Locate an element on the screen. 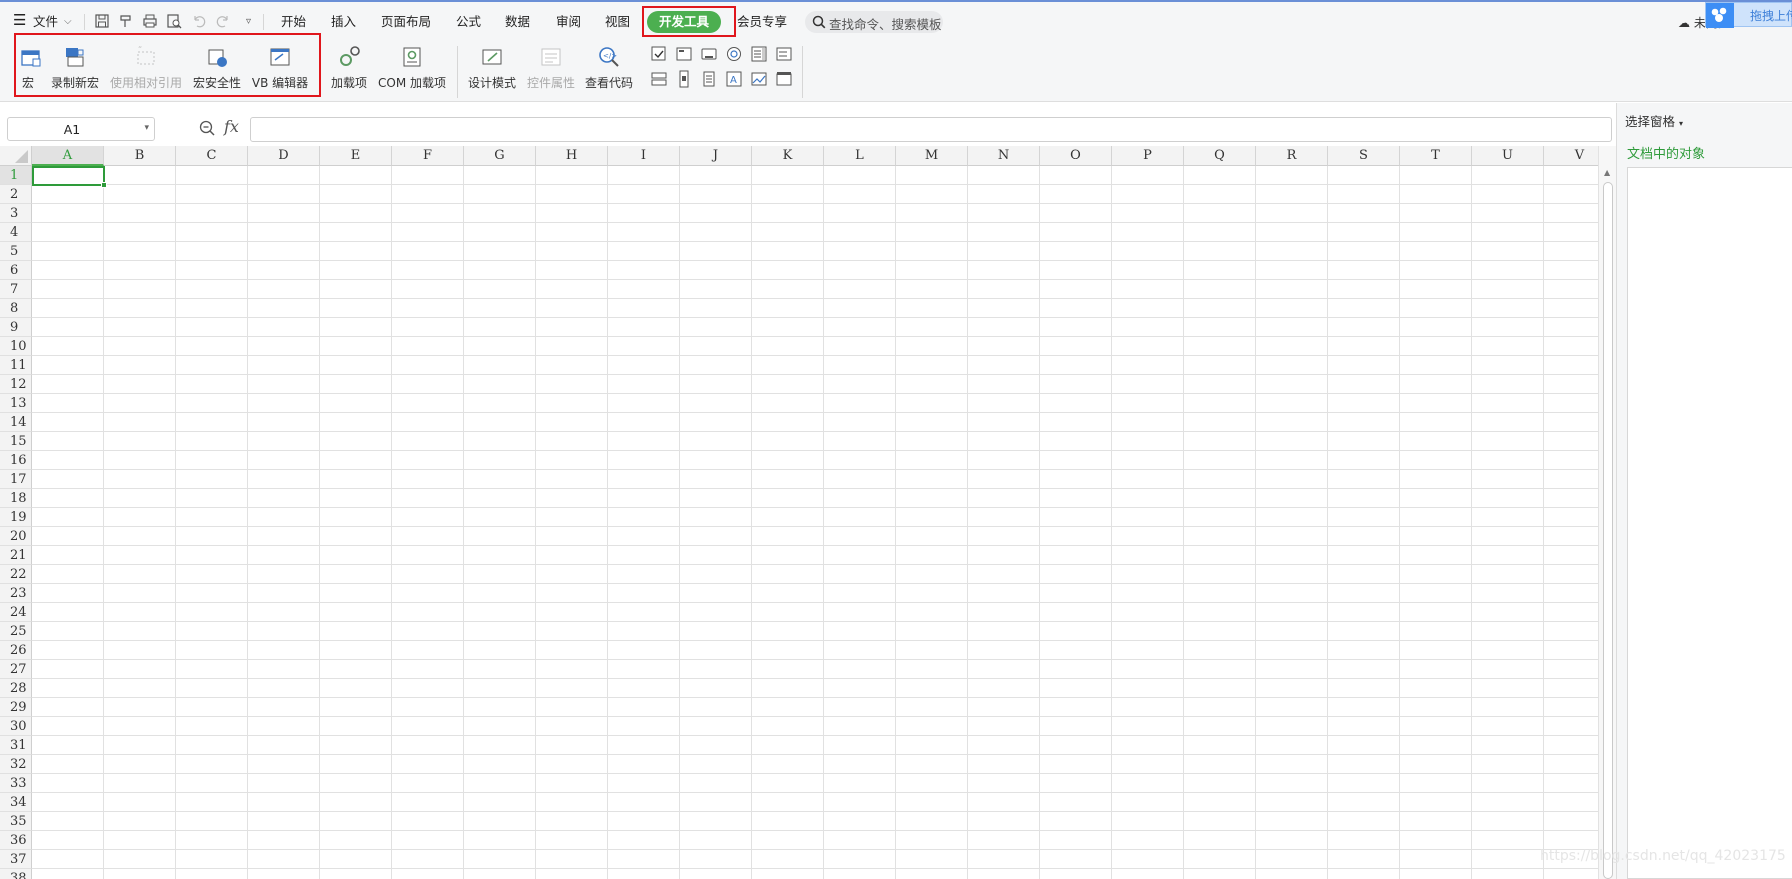 The height and width of the screenshot is (879, 1792). file-menu-chevron-icon: ⌵ is located at coordinates (68, 22).